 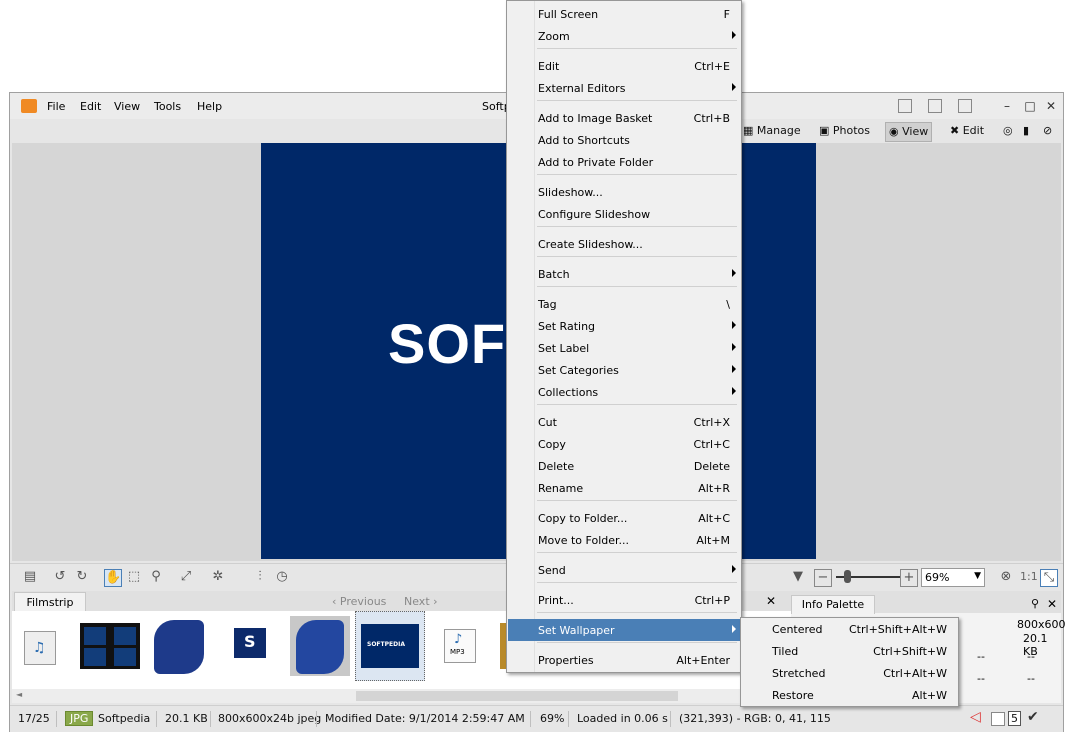 What do you see at coordinates (624, 630) in the screenshot?
I see `menu-item-set-wallpaper: Set Wallpaper` at bounding box center [624, 630].